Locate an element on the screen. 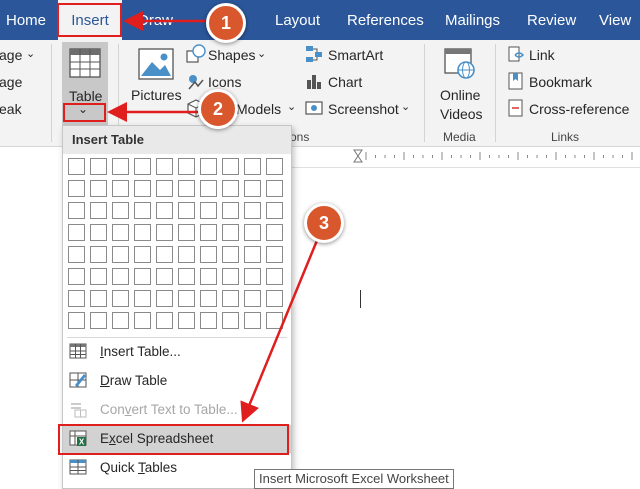 This screenshot has width=640, height=489. step-badge-3: 3 is located at coordinates (324, 223).